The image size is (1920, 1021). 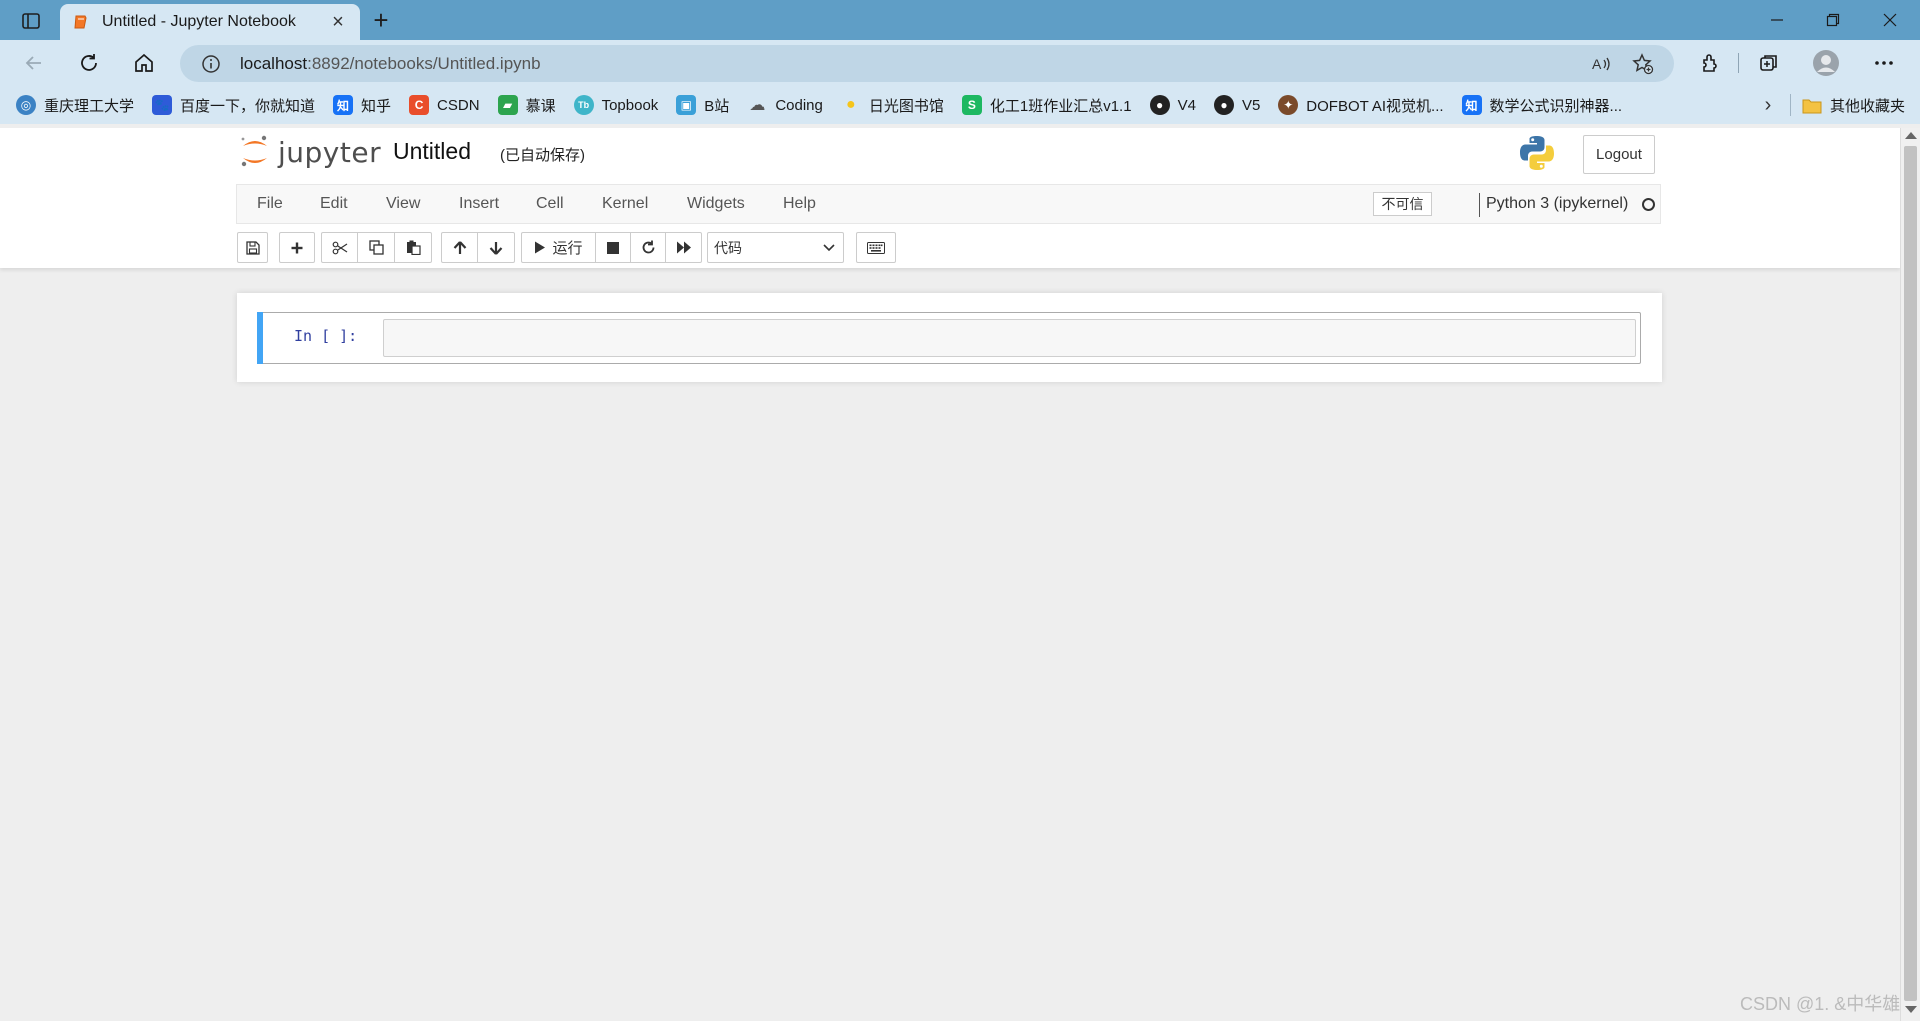 I want to click on cut-button, so click(x=339, y=247).